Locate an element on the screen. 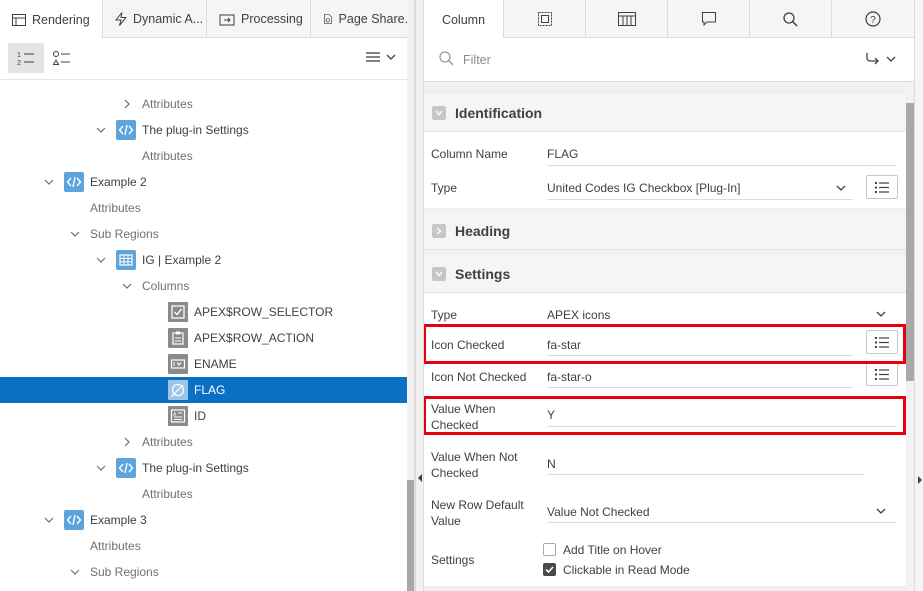 The width and height of the screenshot is (923, 591). menu-icon is located at coordinates (373, 57).